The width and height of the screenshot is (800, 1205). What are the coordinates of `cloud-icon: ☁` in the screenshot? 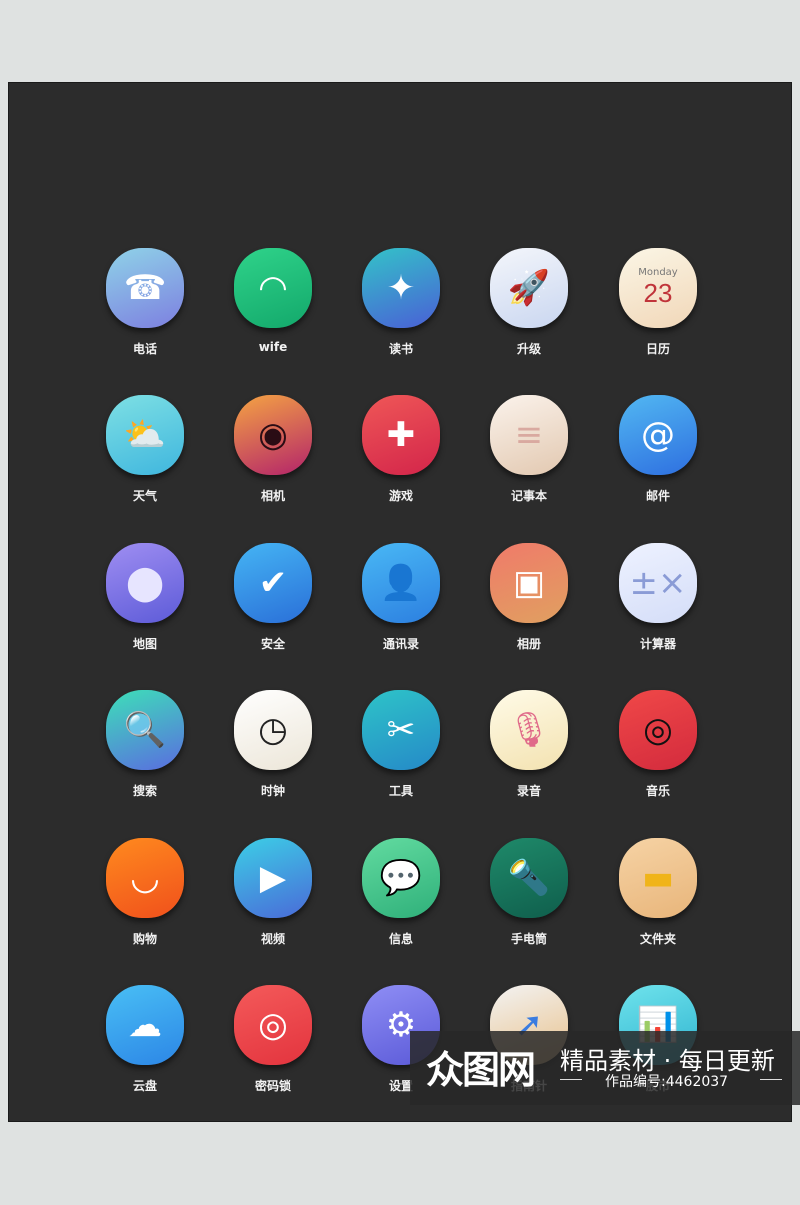 It's located at (145, 1025).